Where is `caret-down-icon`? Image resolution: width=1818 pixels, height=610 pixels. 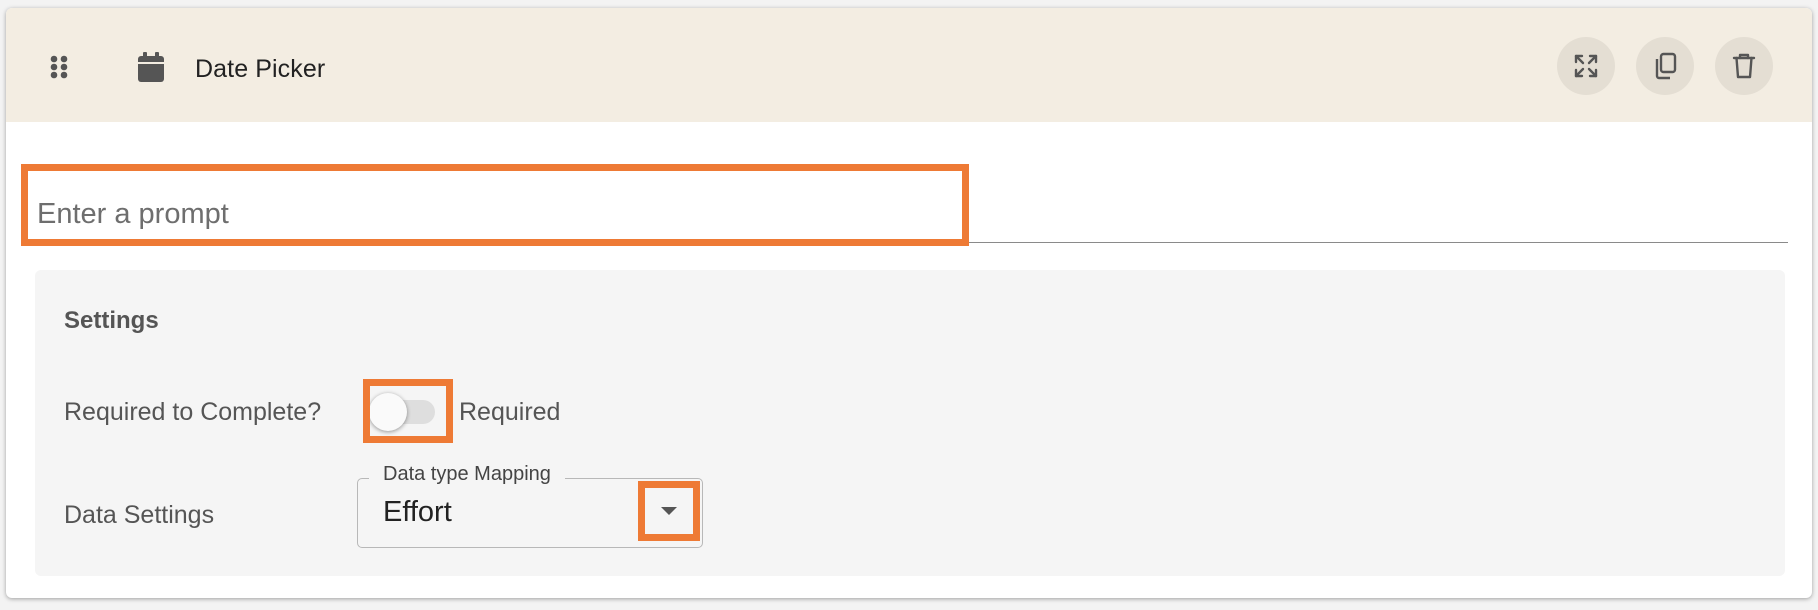
caret-down-icon is located at coordinates (669, 511).